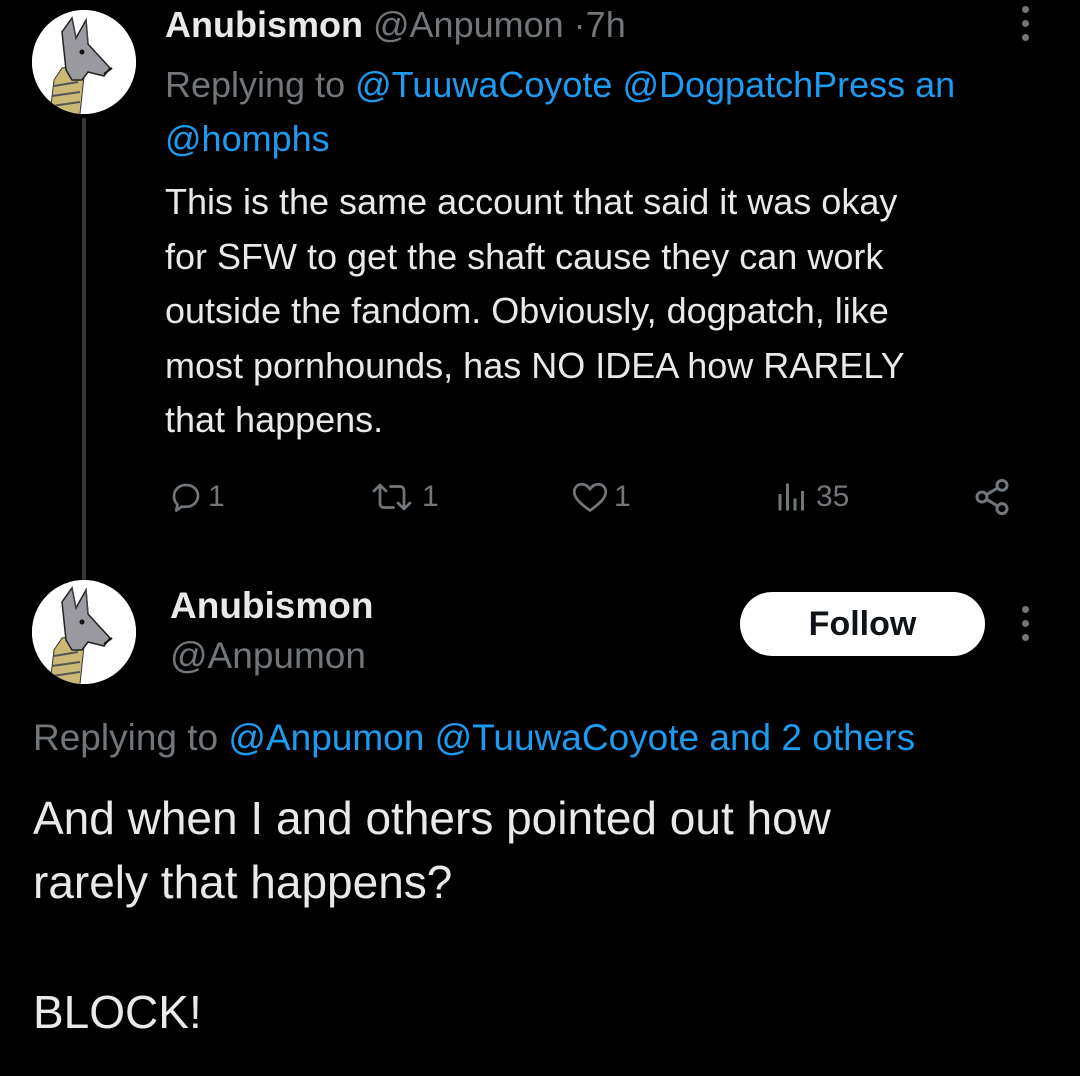 The image size is (1080, 1076). I want to click on mention-link: @DogpatchPress an, so click(788, 84).